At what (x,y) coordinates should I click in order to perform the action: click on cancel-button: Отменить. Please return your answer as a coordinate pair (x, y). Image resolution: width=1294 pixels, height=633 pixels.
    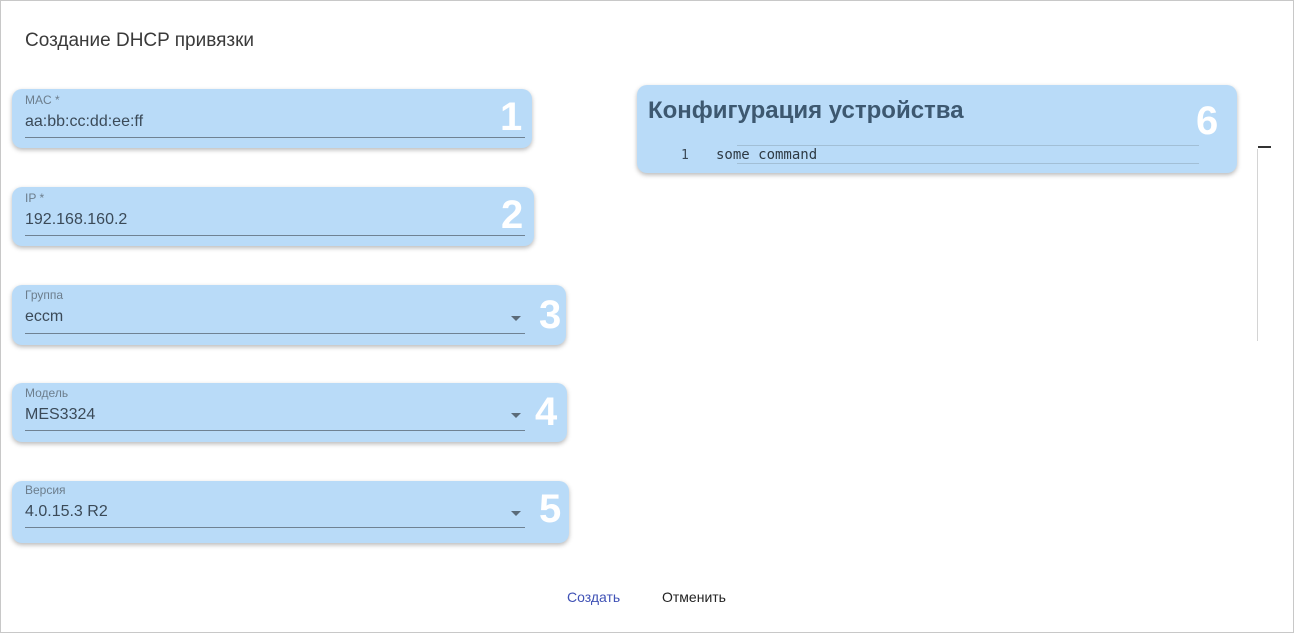
    Looking at the image, I should click on (694, 597).